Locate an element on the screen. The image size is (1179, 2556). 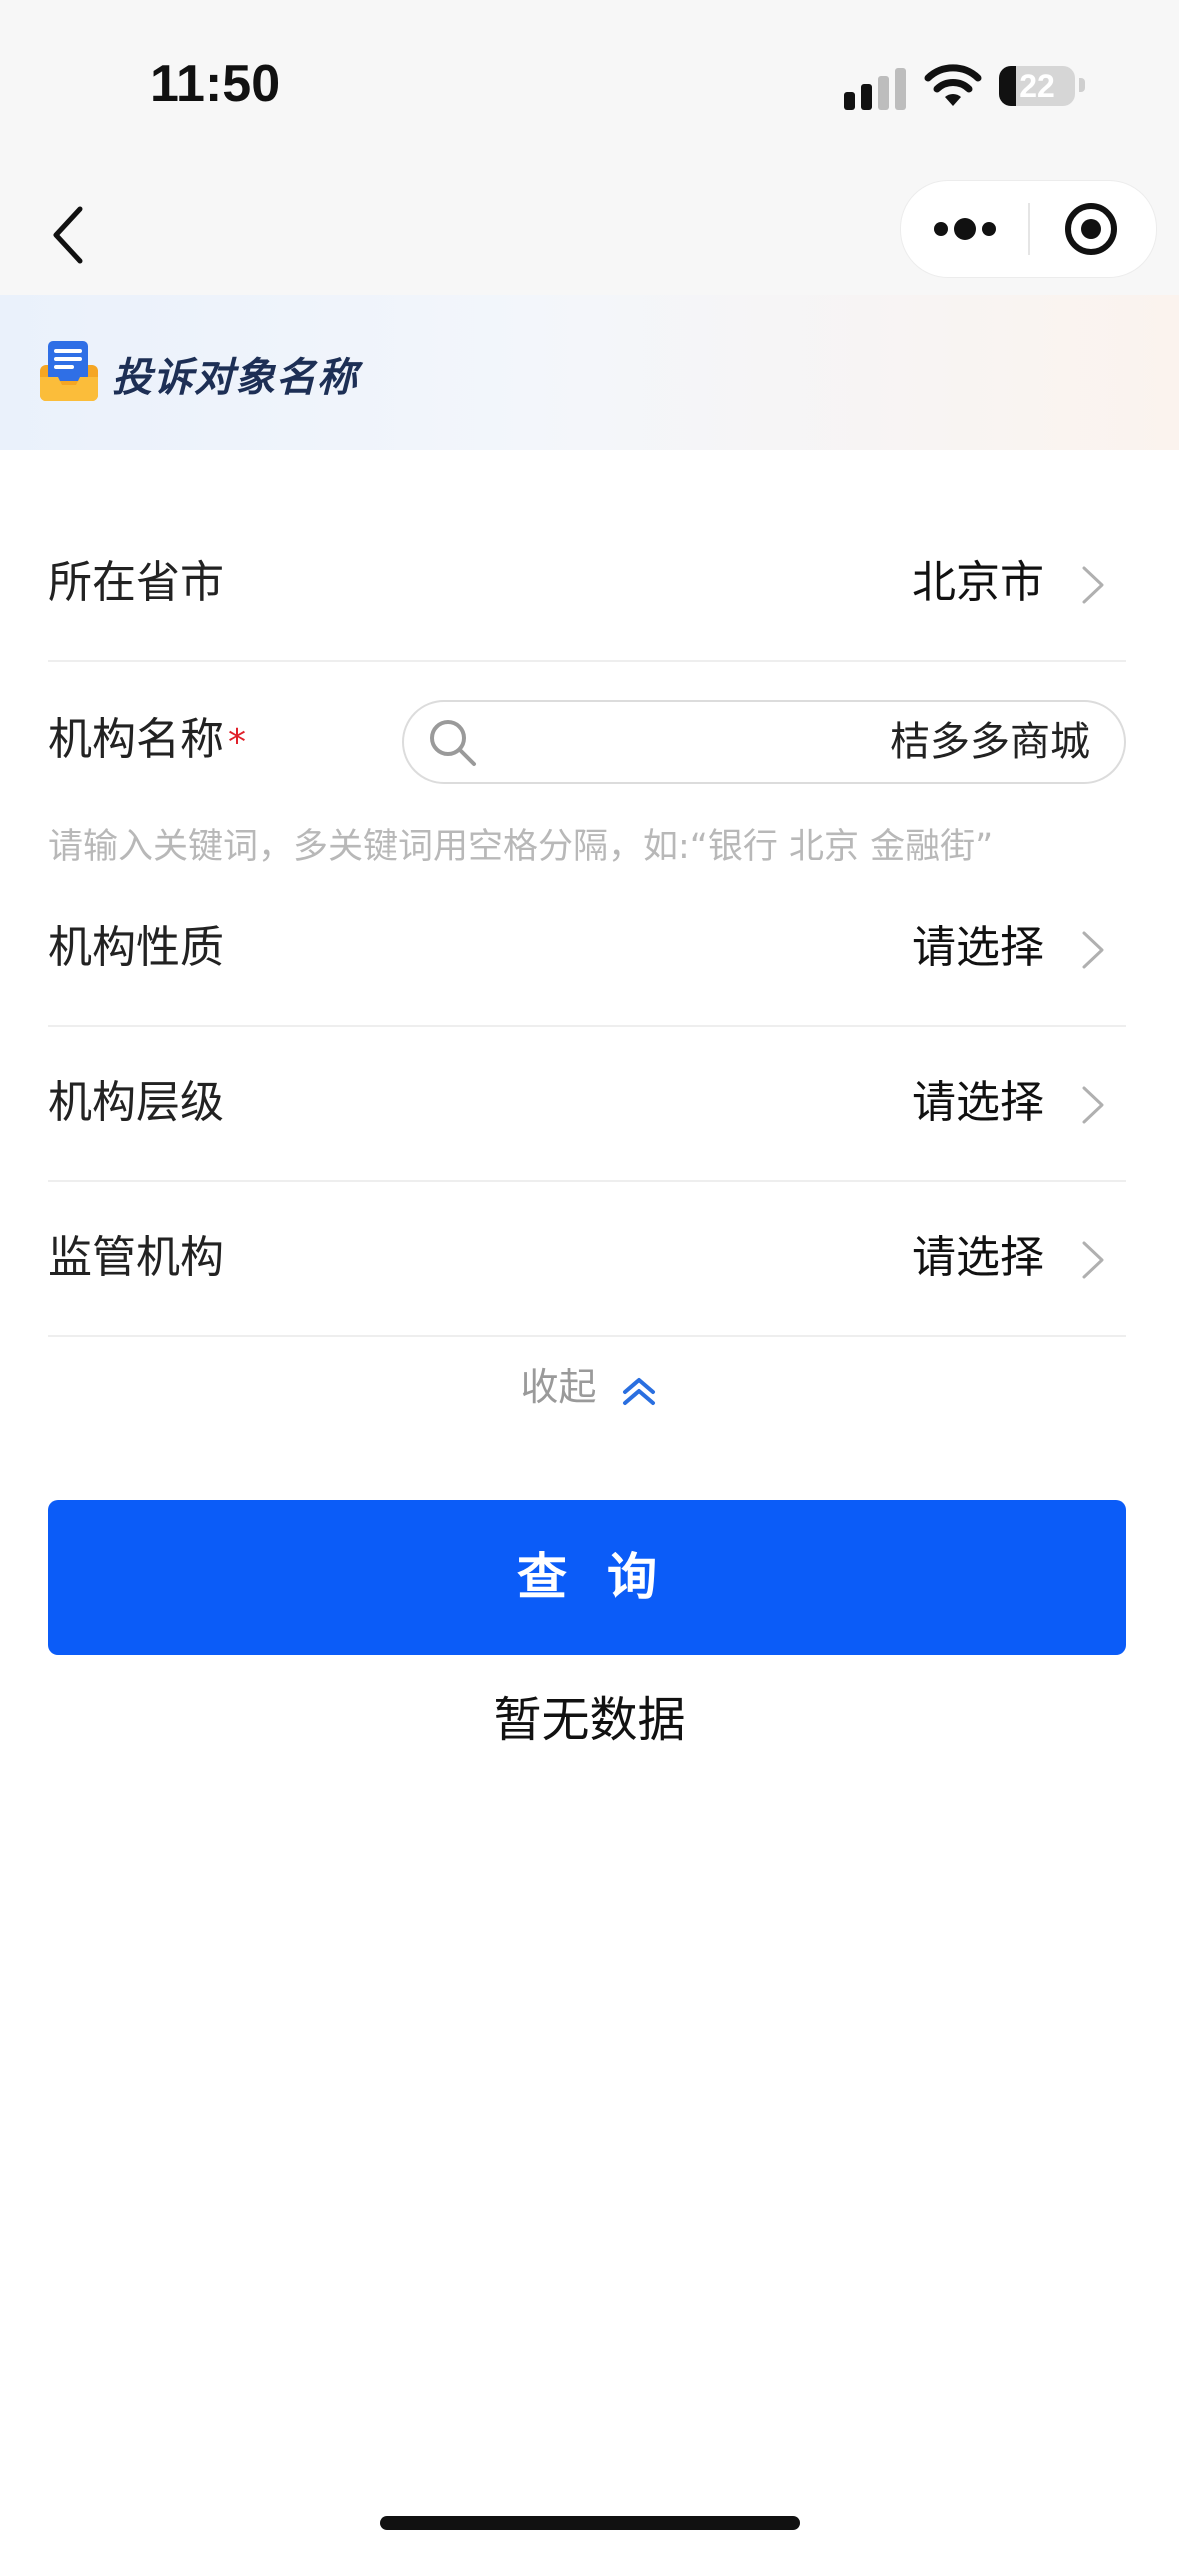
more-button is located at coordinates (964, 229).